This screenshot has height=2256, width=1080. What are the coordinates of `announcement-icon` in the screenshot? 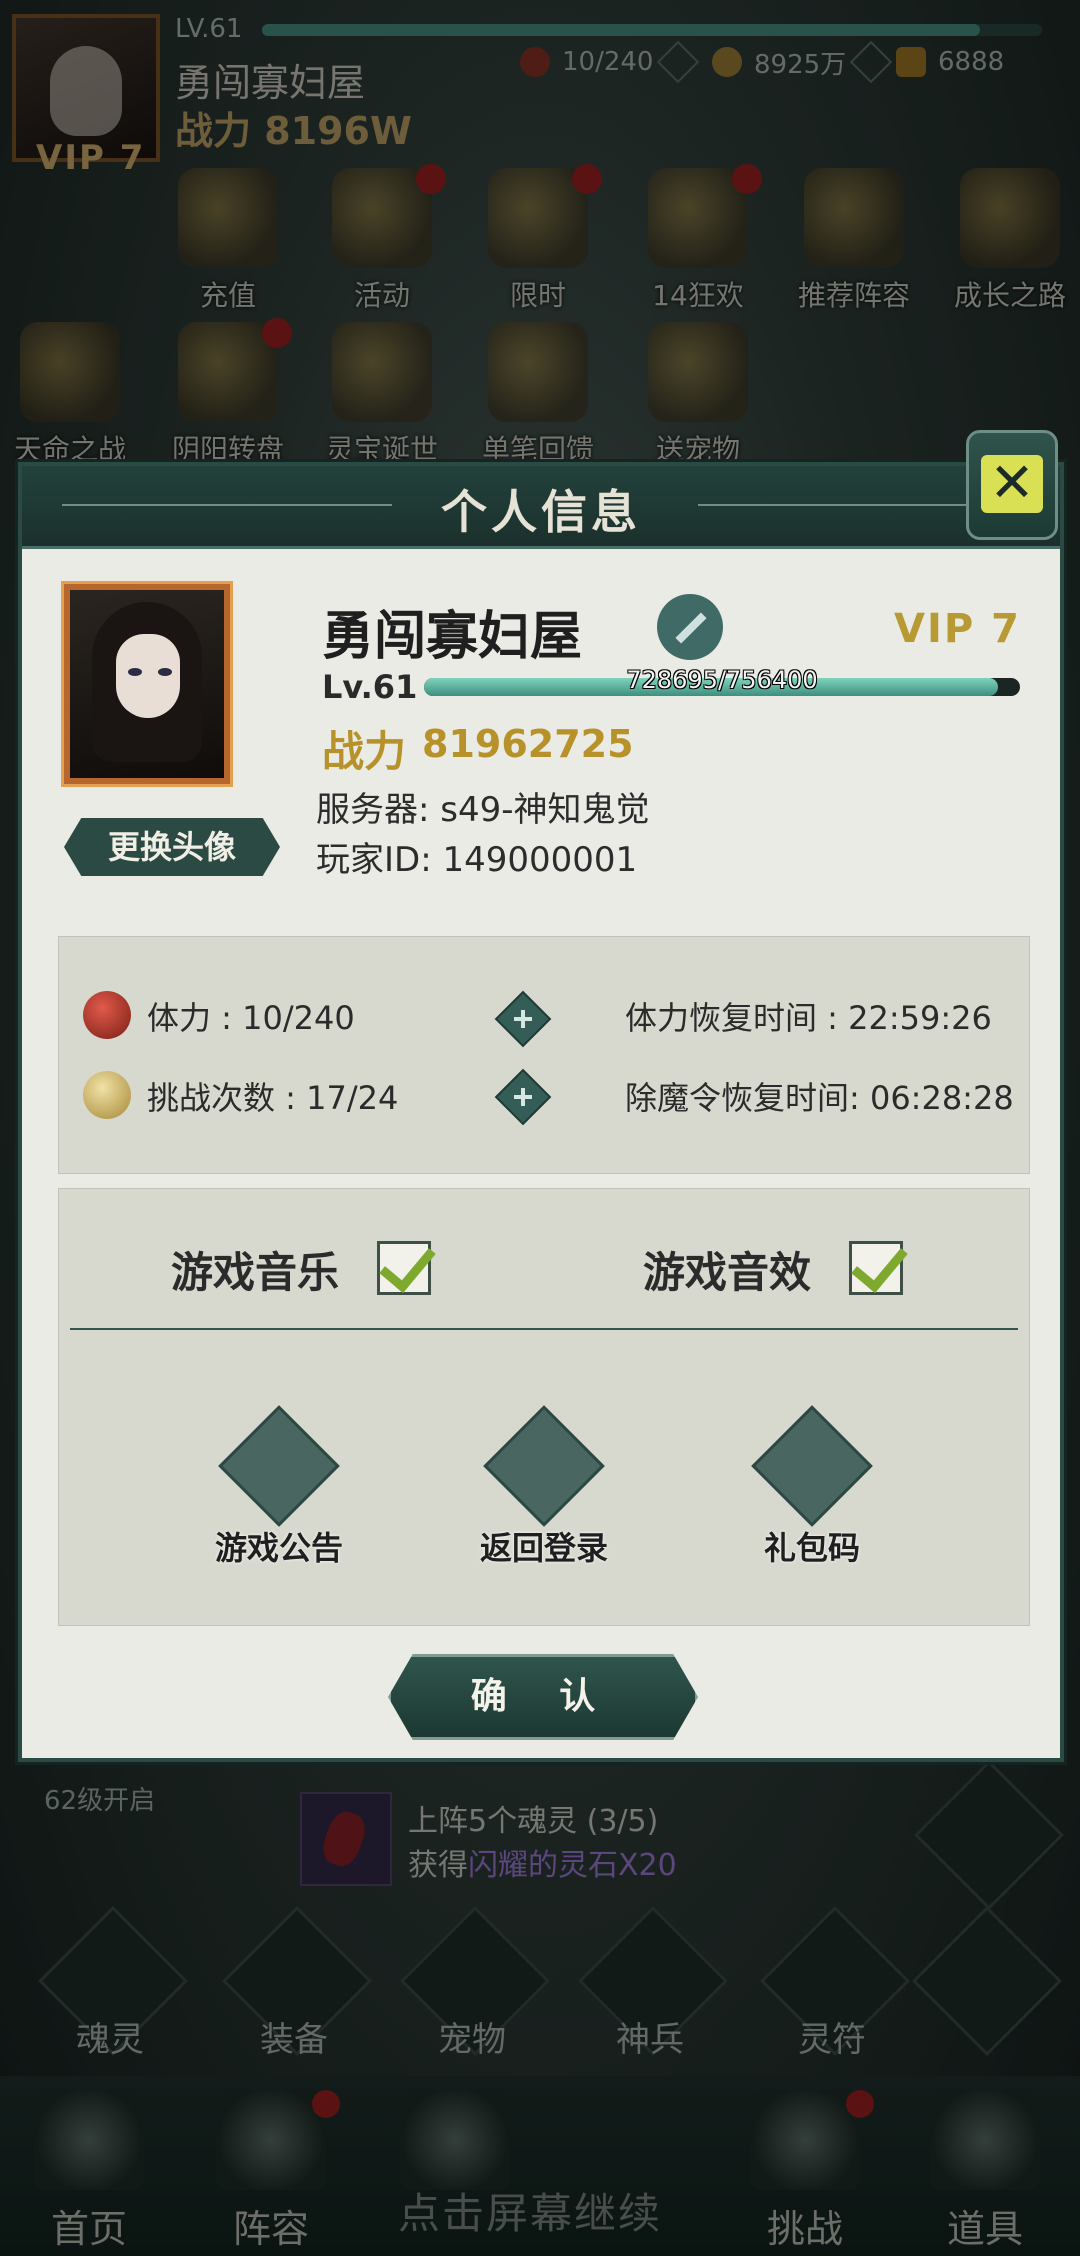 It's located at (279, 1466).